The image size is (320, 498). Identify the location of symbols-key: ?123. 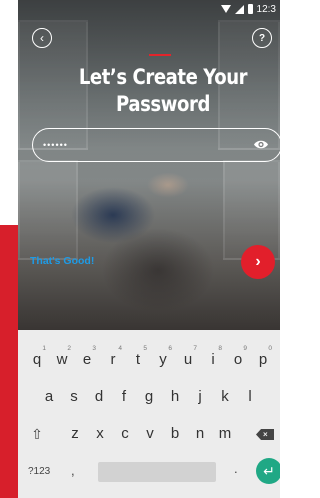
(39, 471).